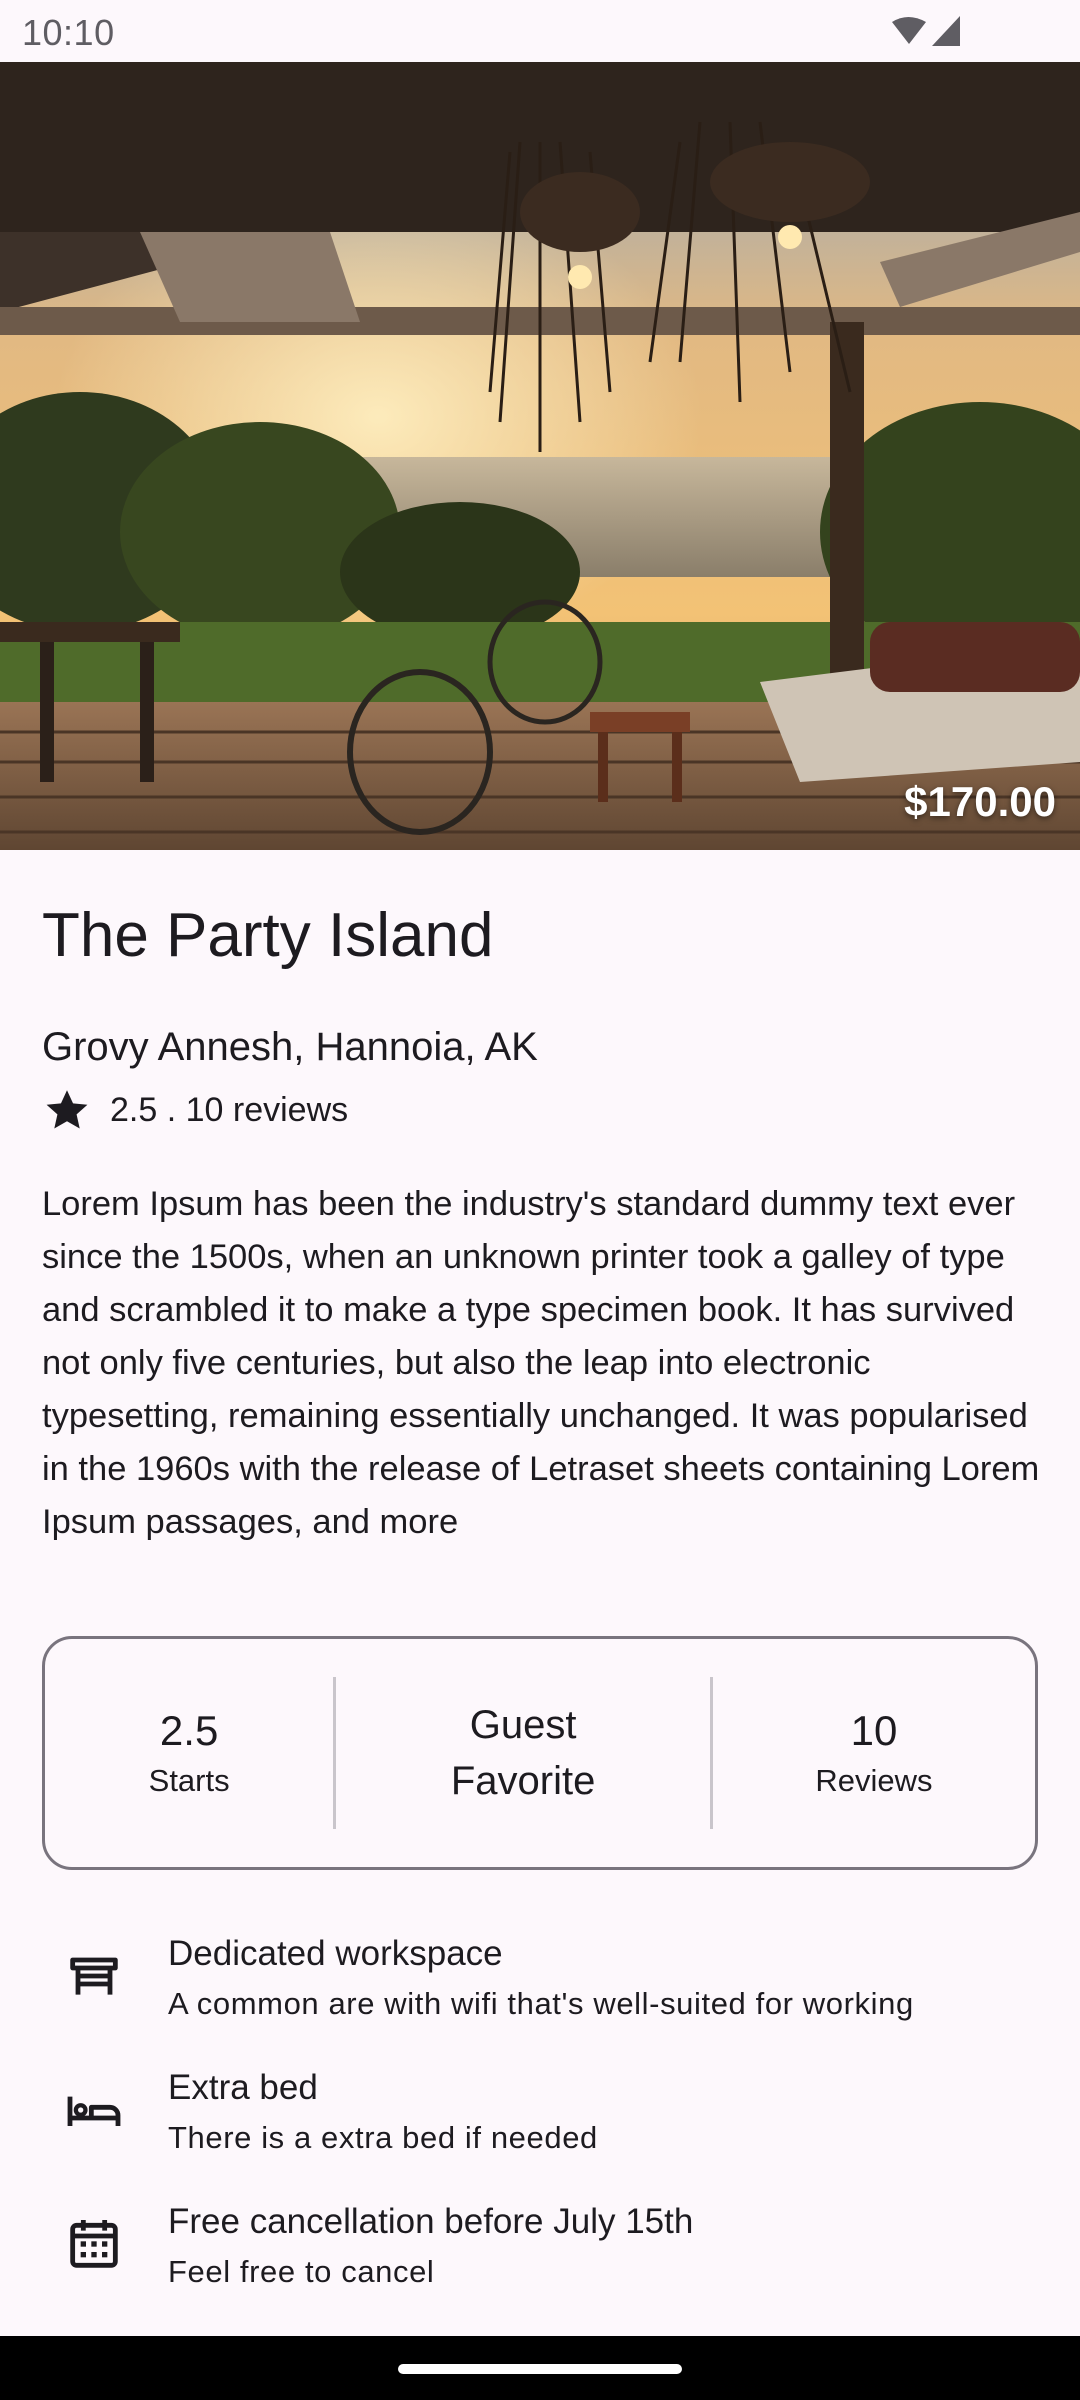  Describe the element at coordinates (268, 935) in the screenshot. I see `listing-title: The Party Island` at that location.